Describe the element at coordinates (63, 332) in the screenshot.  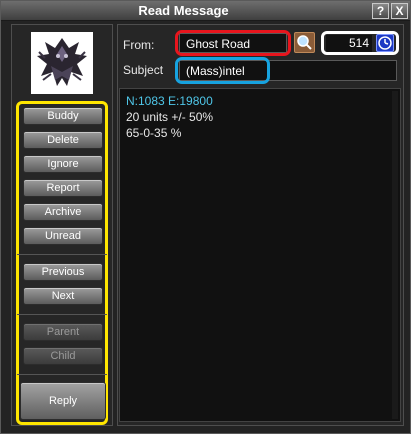
I see `parent-button: Parent` at that location.